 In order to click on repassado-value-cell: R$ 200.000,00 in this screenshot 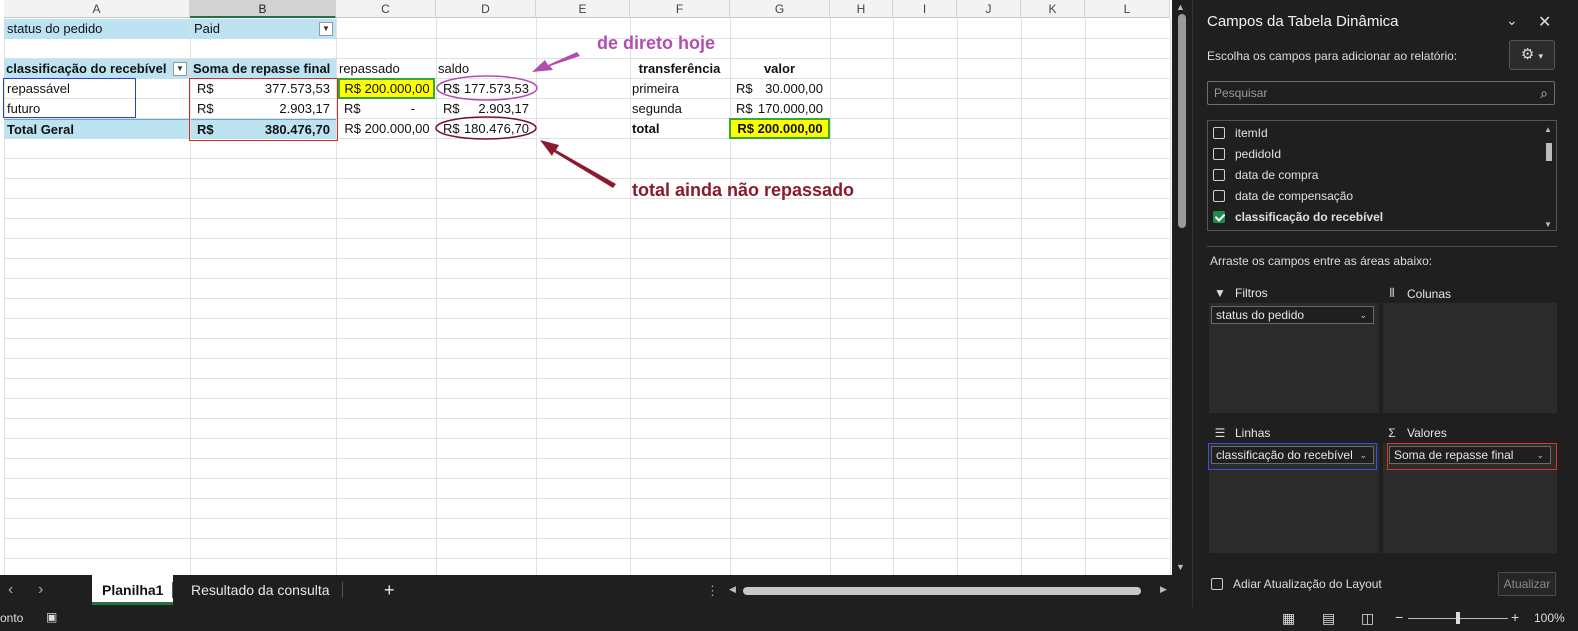, I will do `click(387, 89)`.